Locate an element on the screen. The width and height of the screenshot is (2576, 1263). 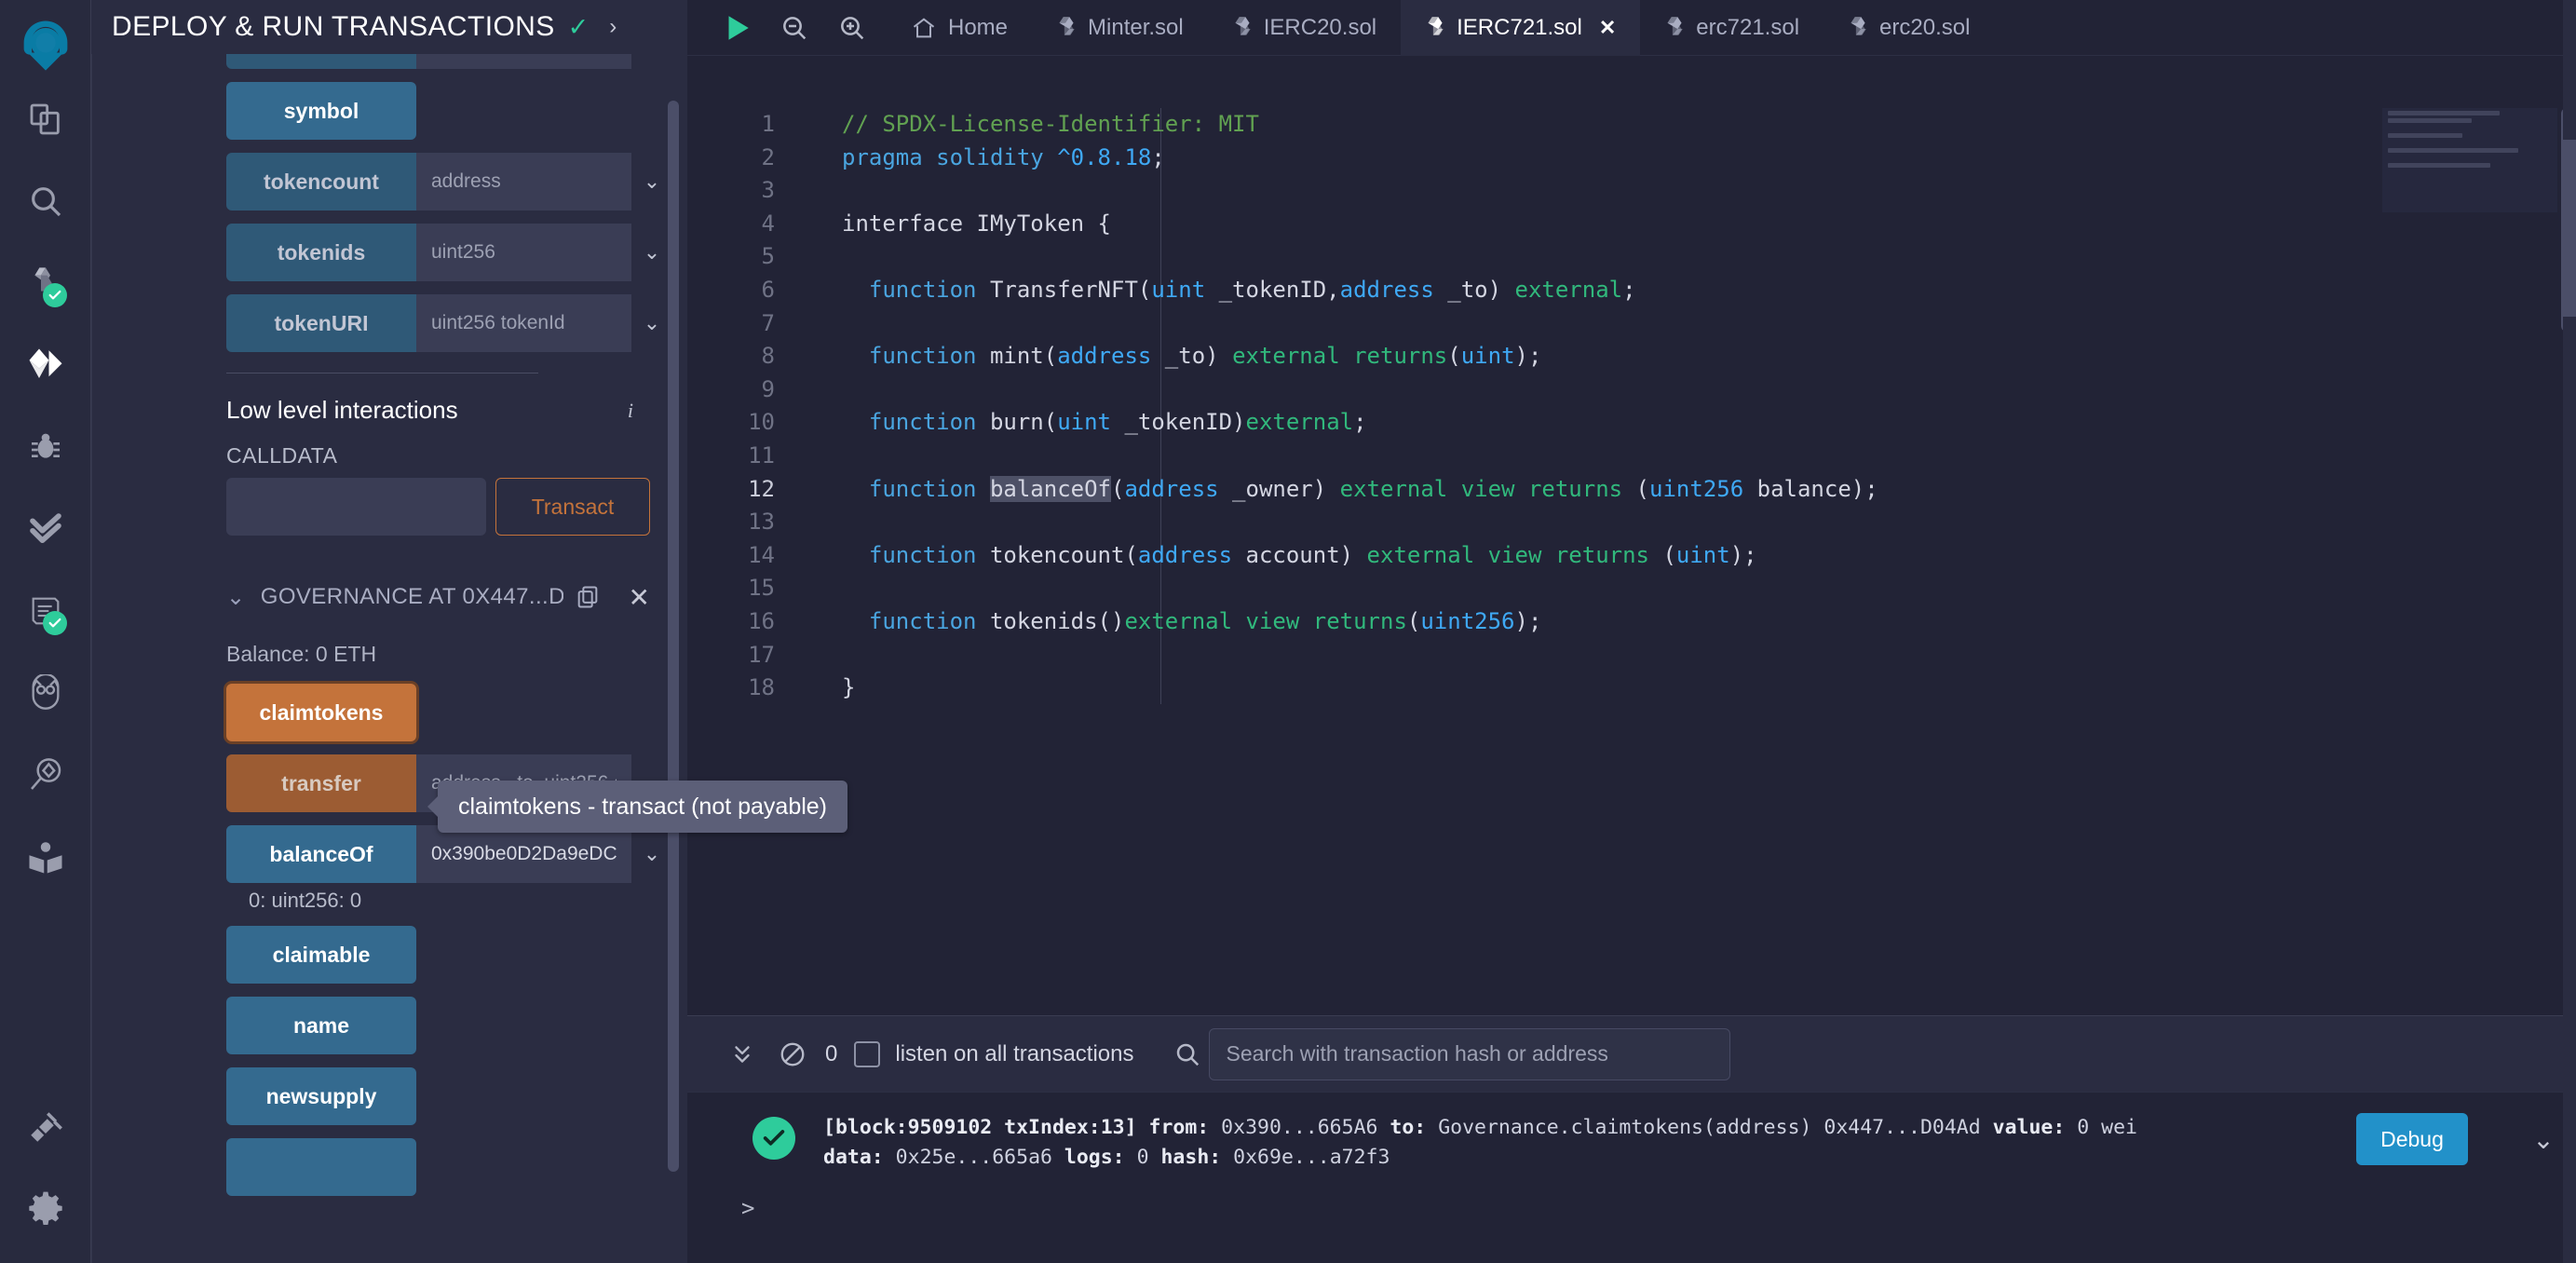
line-number: 12 is located at coordinates (761, 488).